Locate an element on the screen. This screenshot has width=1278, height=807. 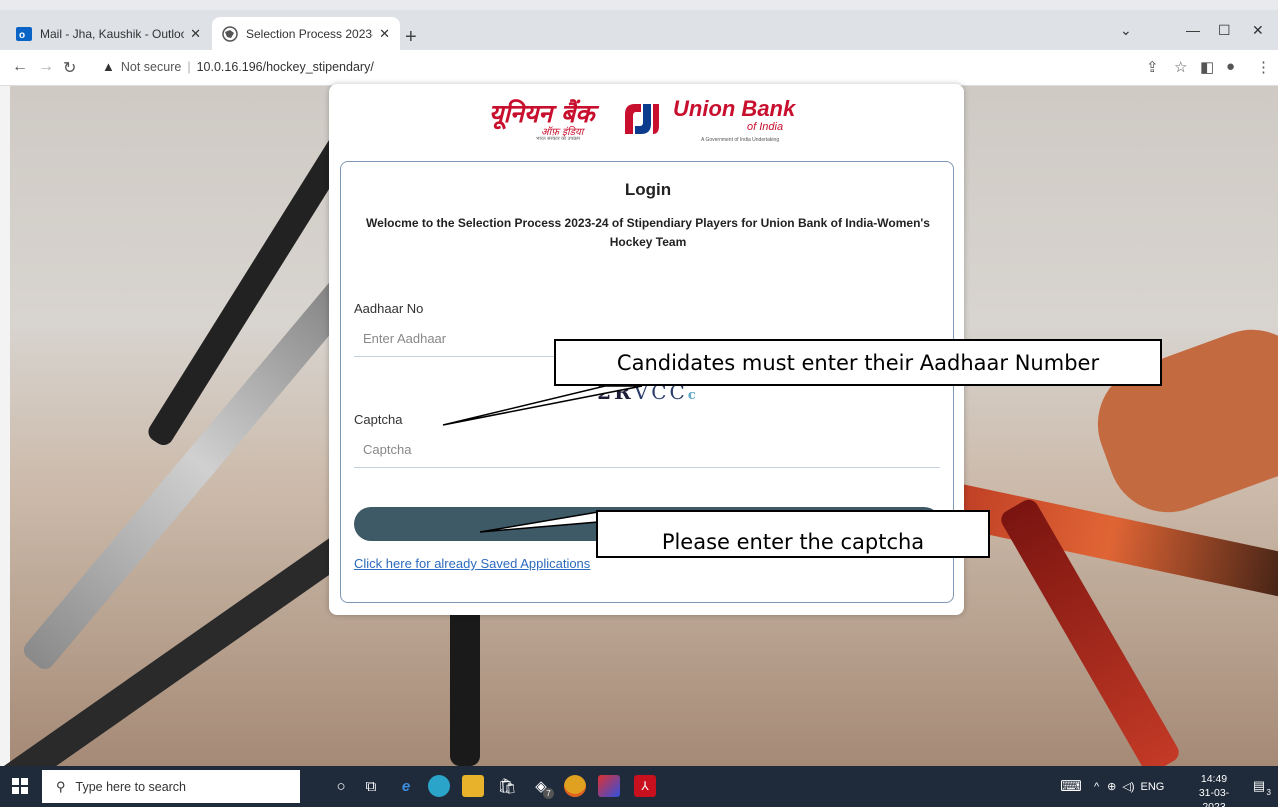
tab-title: Selection Process 2023-24 of Stip is located at coordinates (309, 33).